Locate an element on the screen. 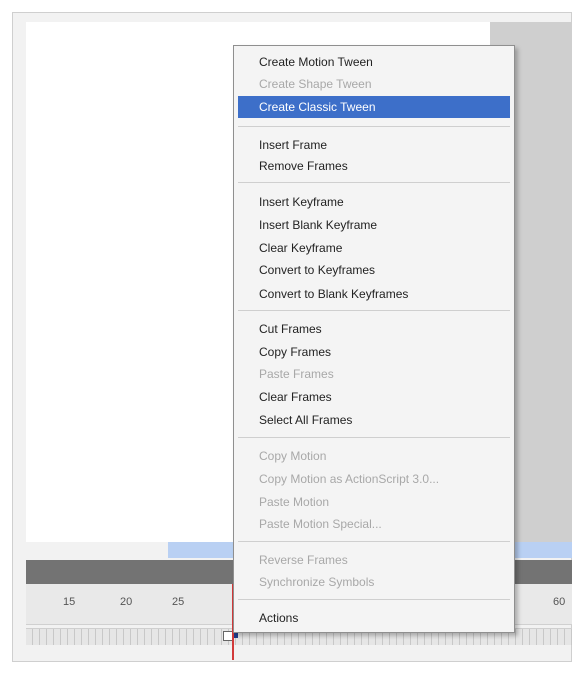 The height and width of the screenshot is (673, 577). menu-item-reverse-frames: Reverse Frames is located at coordinates (303, 560).